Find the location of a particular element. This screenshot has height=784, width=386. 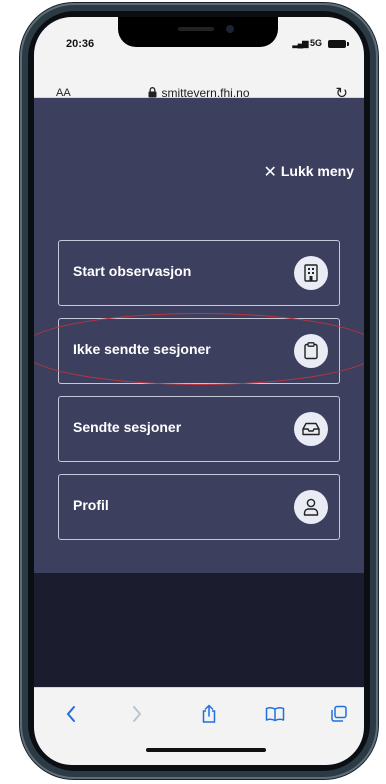

menu-item-label: Ikke sendte sesjoner is located at coordinates (142, 349).